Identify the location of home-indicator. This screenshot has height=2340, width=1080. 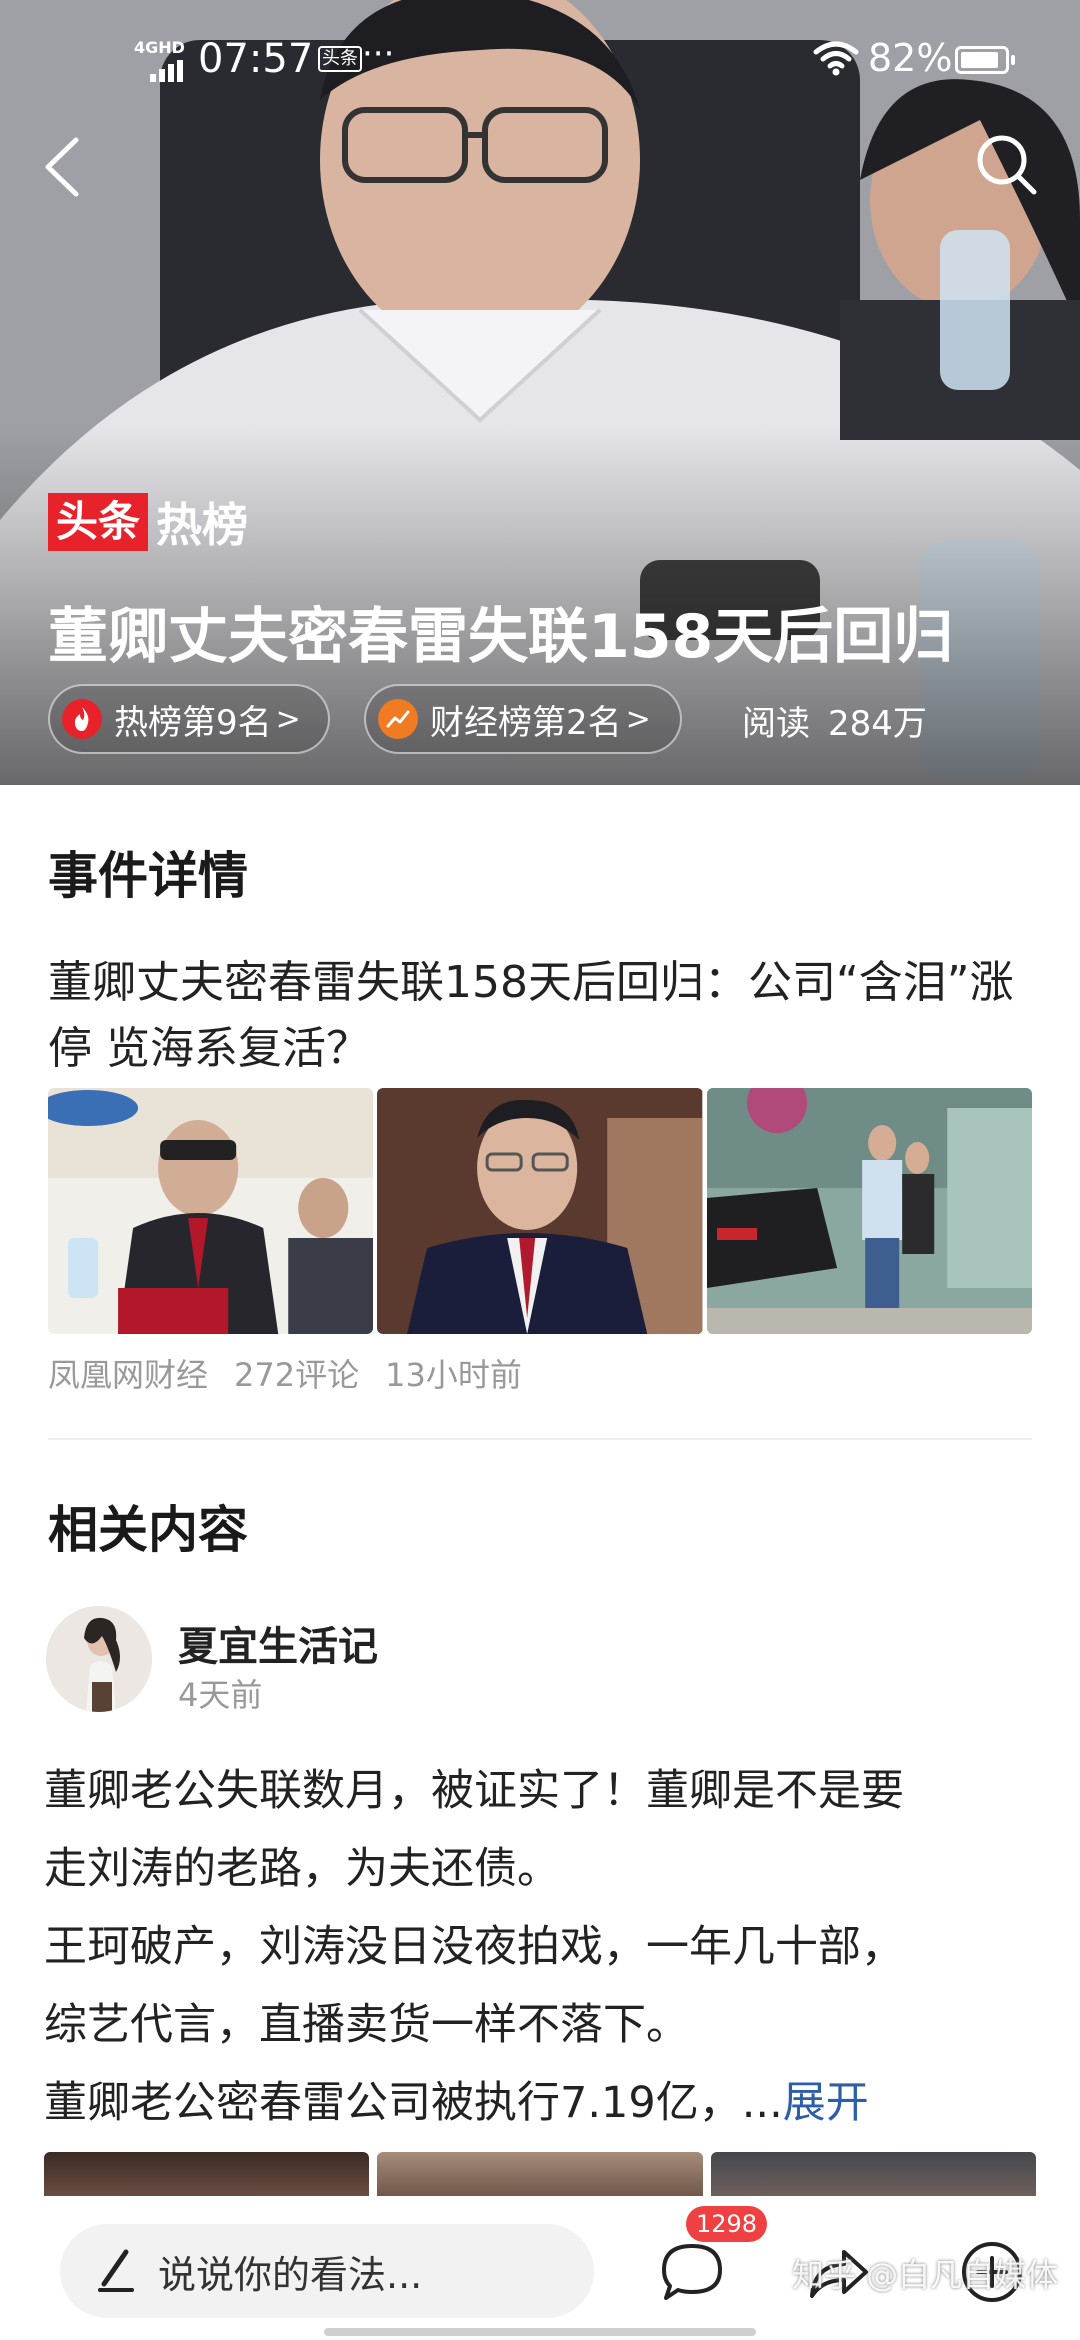
(540, 2332).